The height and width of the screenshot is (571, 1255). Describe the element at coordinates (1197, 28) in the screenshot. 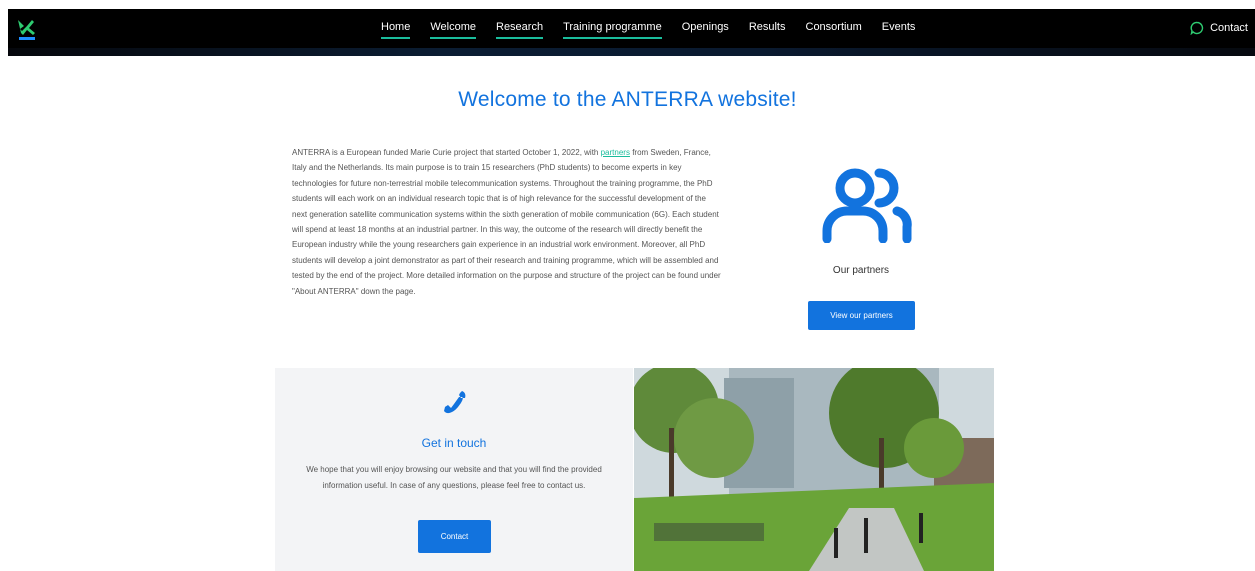

I see `chat-bubble-icon` at that location.